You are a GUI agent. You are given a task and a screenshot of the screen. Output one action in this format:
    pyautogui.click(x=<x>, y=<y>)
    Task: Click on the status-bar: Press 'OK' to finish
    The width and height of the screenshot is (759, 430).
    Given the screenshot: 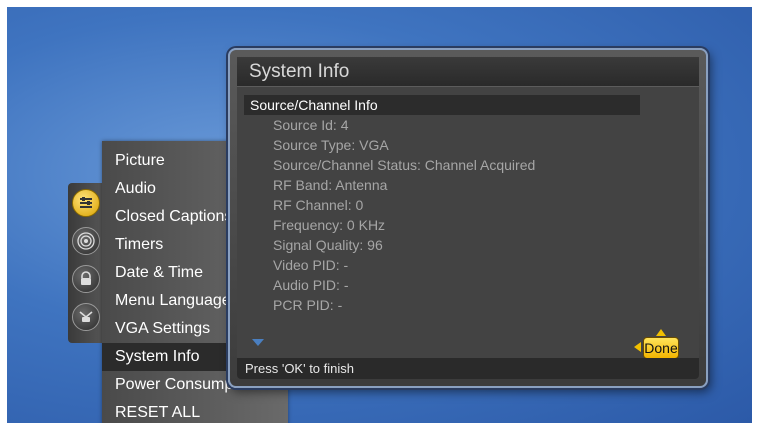 What is the action you would take?
    pyautogui.click(x=468, y=368)
    